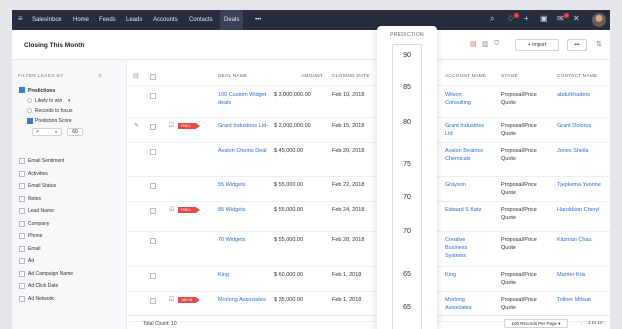  Describe the element at coordinates (244, 240) in the screenshot. I see `deal-name-link: 70 Widgets` at that location.